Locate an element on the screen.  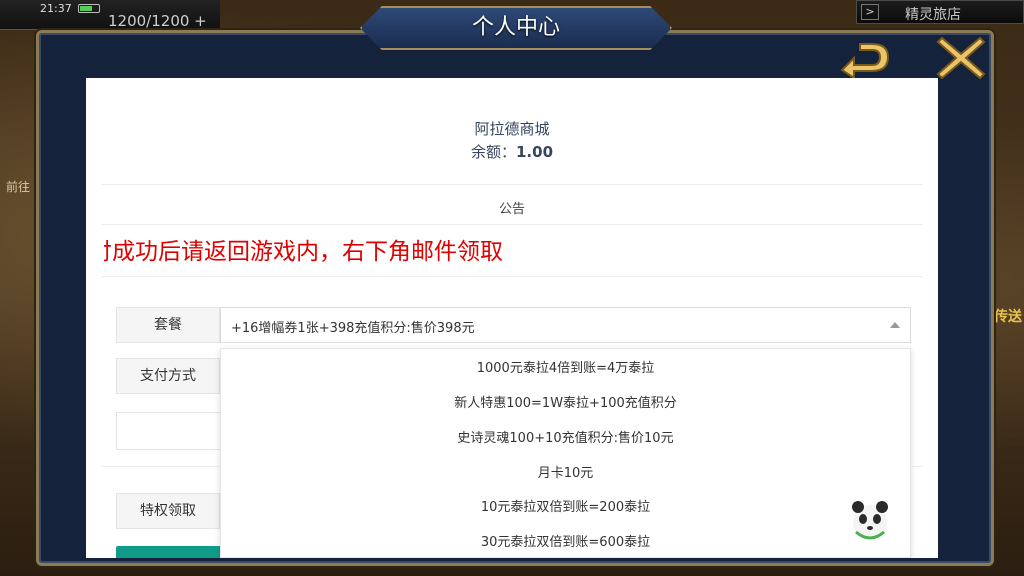
modal-title: 个人中心 is located at coordinates (515, 27).